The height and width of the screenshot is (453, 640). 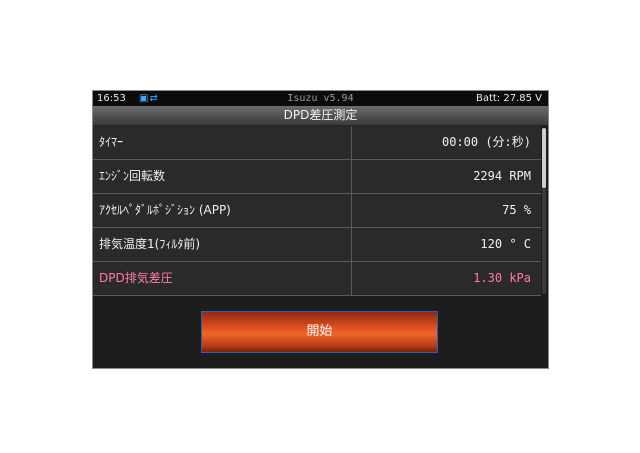 What do you see at coordinates (320, 98) in the screenshot?
I see `status-bar: 16:53 ▣⇄ Isuzu v5.94 Batt: 27.85 V` at bounding box center [320, 98].